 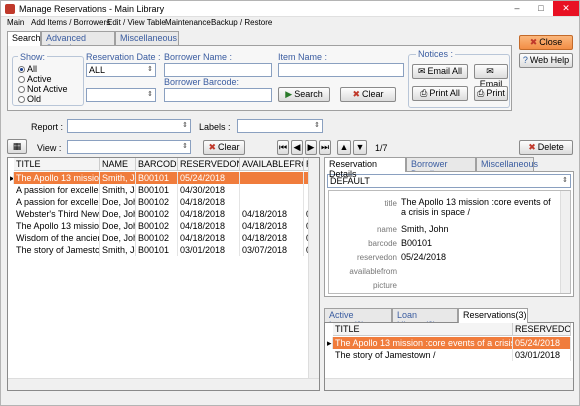 What do you see at coordinates (209, 250) in the screenshot?
I see `table-cell: 03/01/2018` at bounding box center [209, 250].